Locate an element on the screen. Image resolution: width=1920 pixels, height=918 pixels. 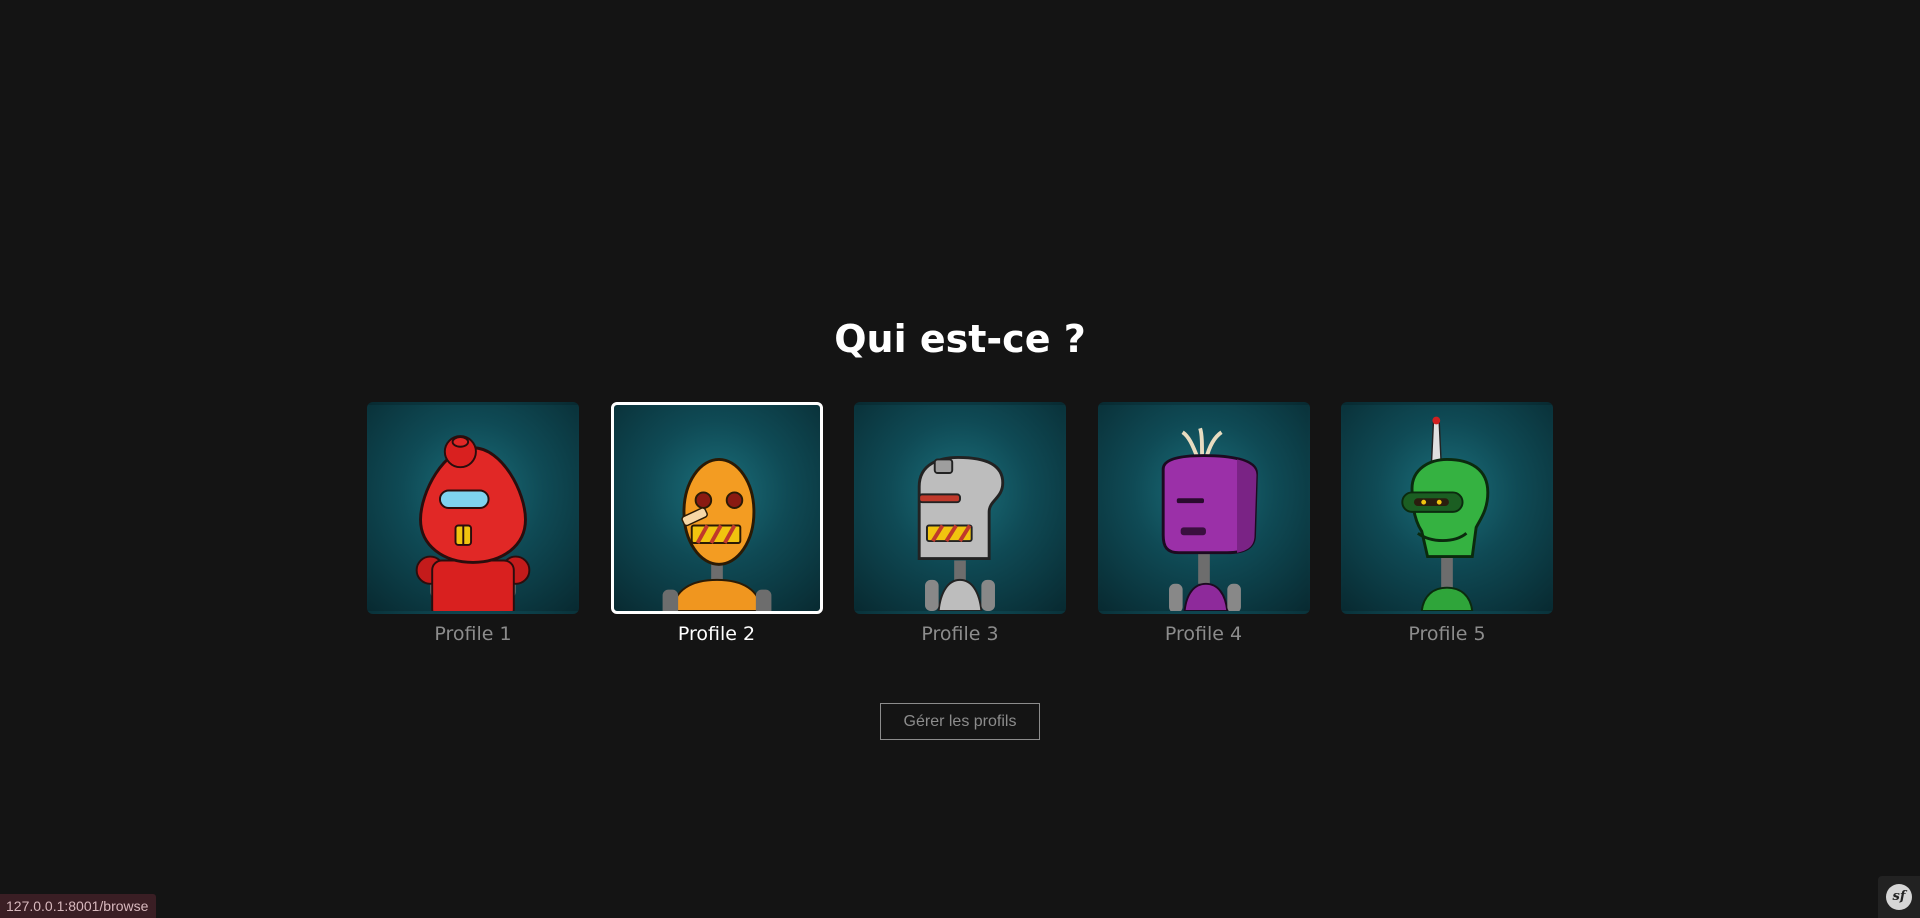
symfony-logo-icon: sf is located at coordinates (1899, 897).